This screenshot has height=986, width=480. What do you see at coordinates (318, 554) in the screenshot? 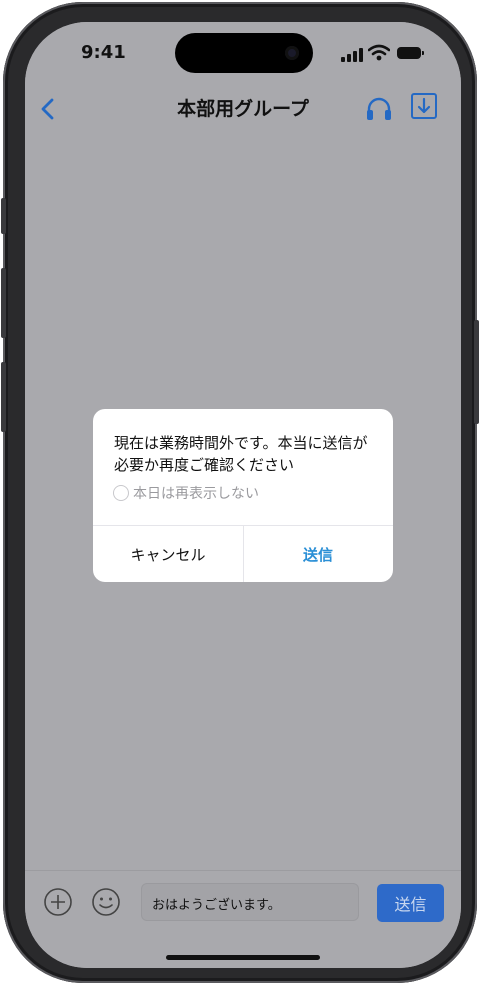
I see `confirm-send-button: 送信` at bounding box center [318, 554].